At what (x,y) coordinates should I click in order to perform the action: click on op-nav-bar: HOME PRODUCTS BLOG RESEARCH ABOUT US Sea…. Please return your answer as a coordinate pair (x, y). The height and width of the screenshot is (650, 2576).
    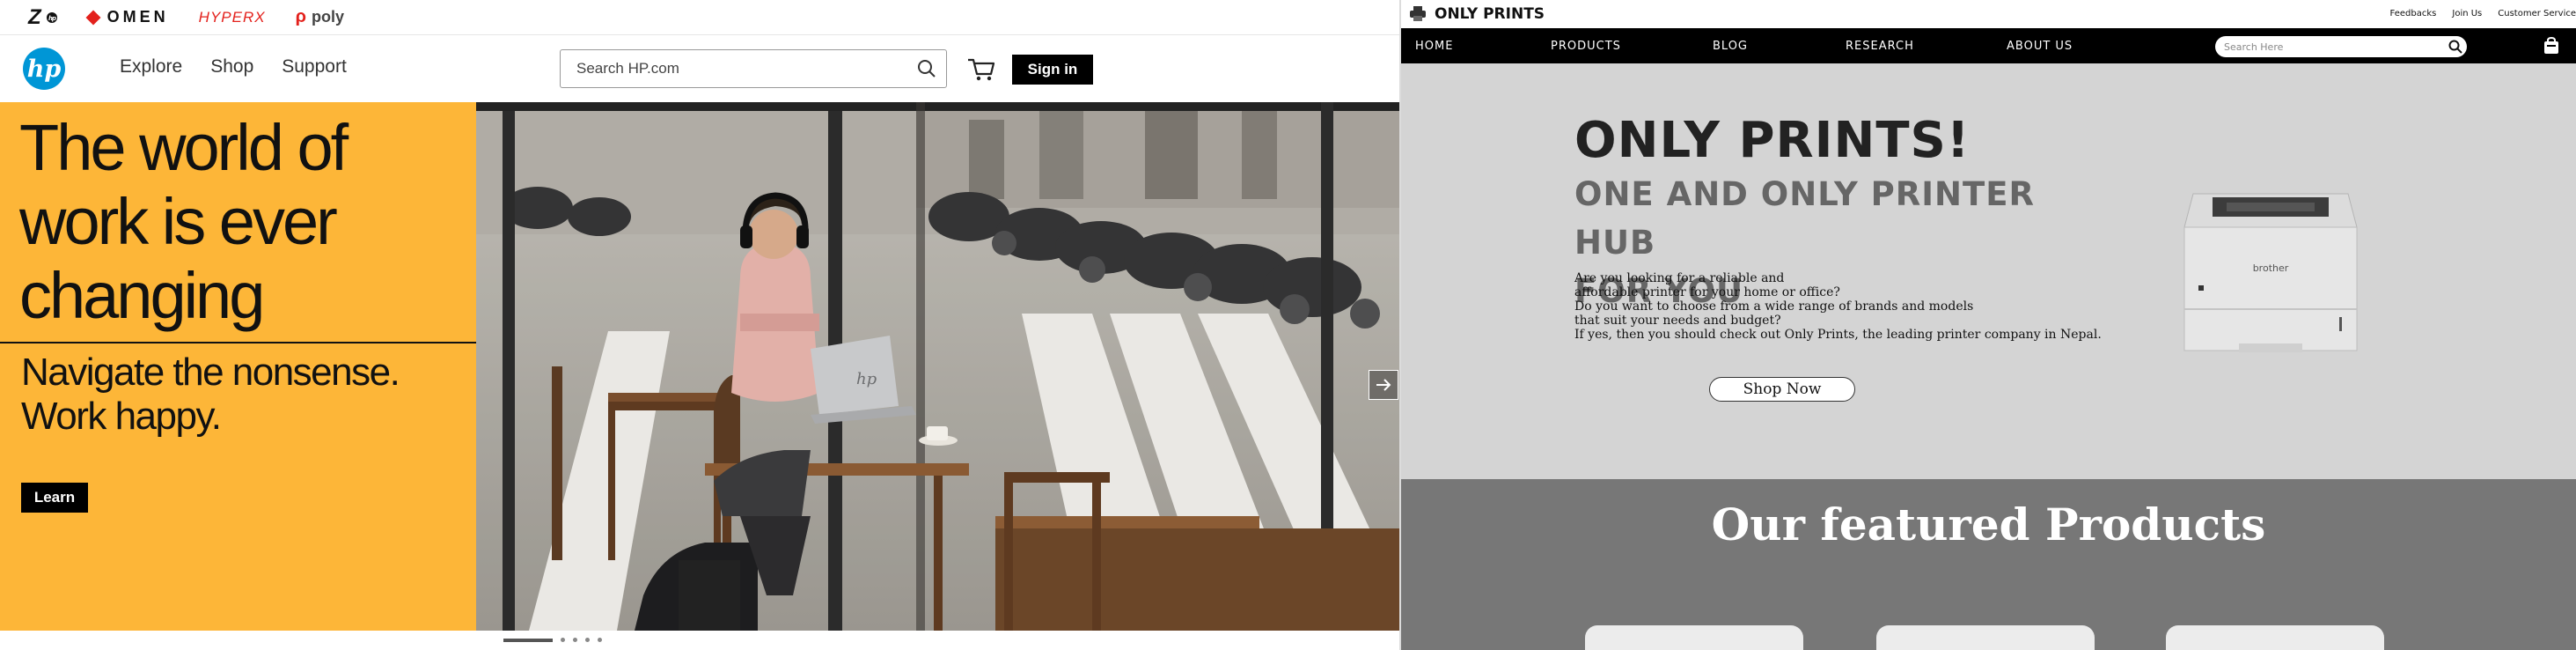
    Looking at the image, I should click on (1988, 46).